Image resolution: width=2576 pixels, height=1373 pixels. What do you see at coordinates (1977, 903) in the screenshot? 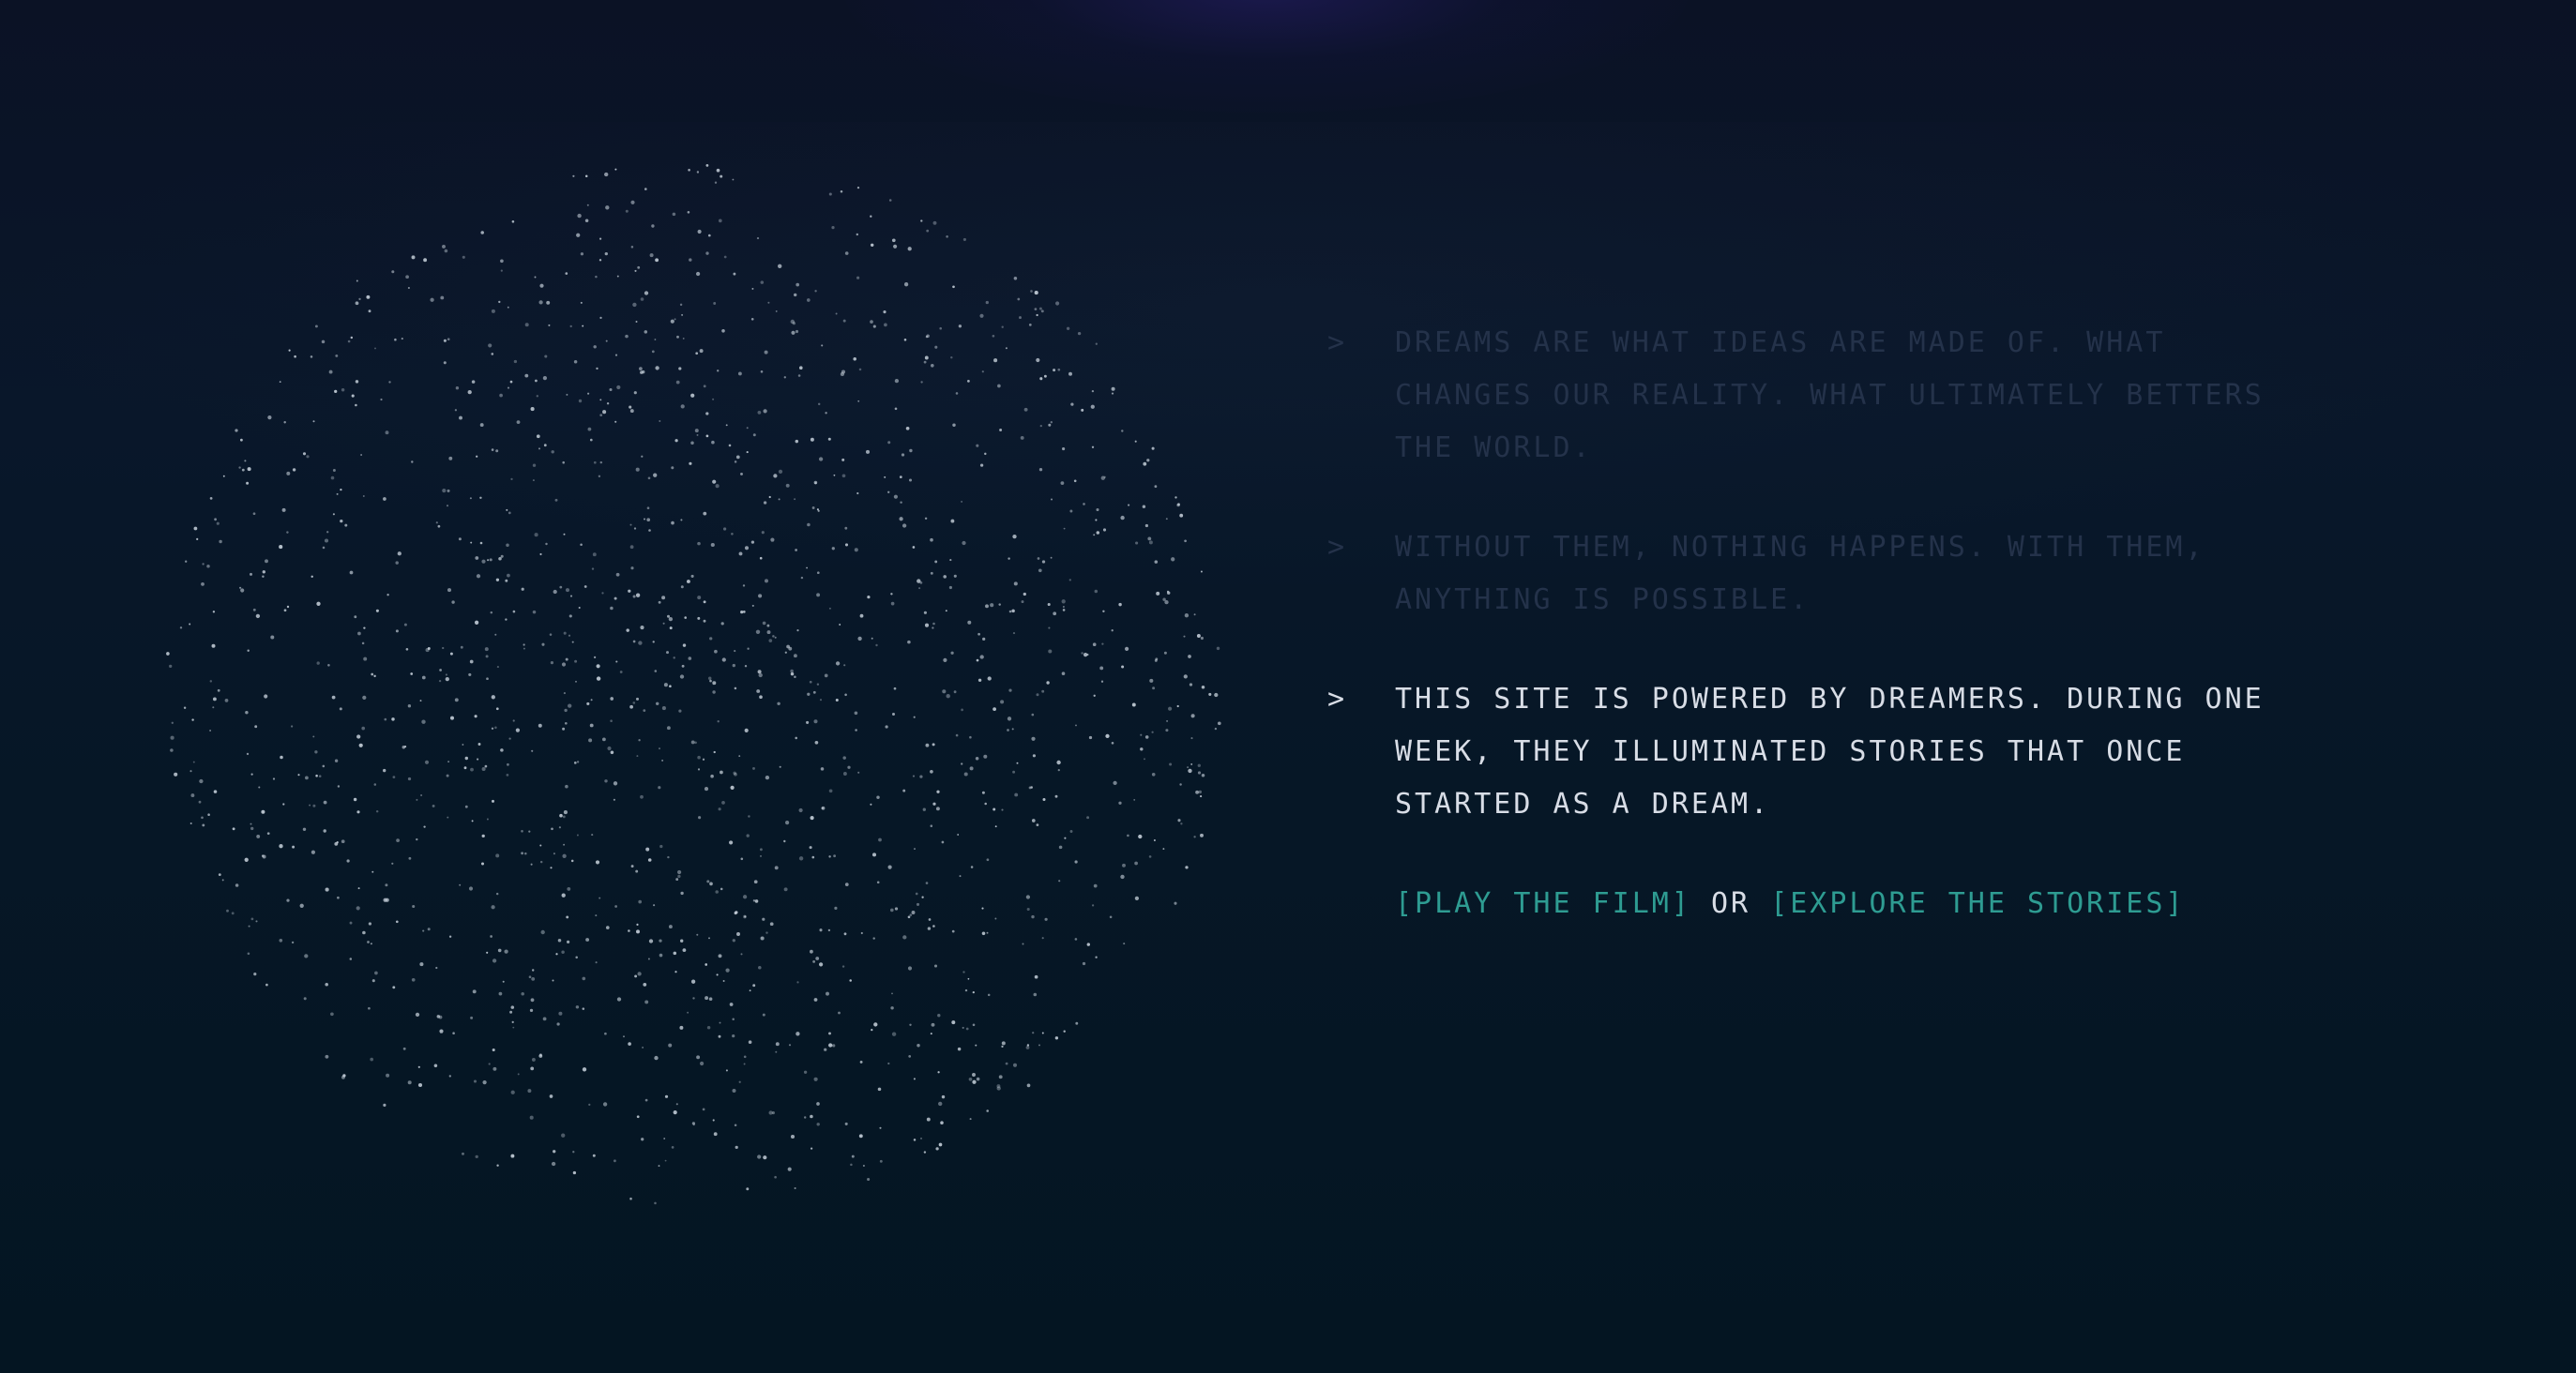
I see `explore-stories-link: [EXPLORE THE STORIES]` at bounding box center [1977, 903].